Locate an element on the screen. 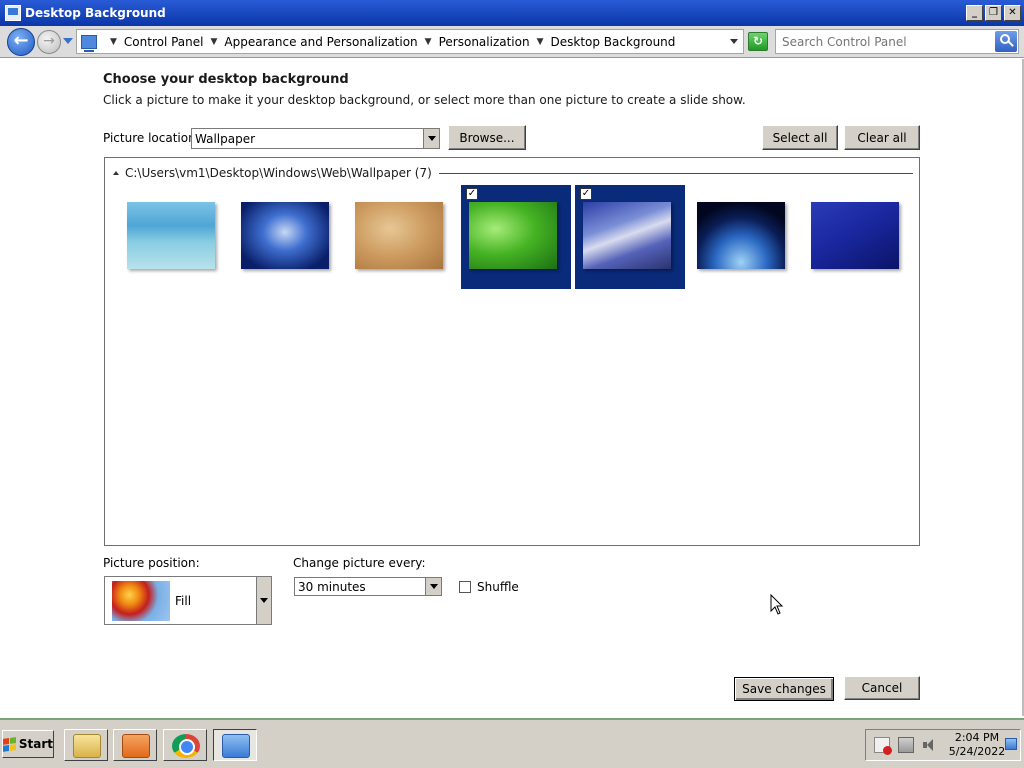  picture-position-select: Fill is located at coordinates (188, 600).